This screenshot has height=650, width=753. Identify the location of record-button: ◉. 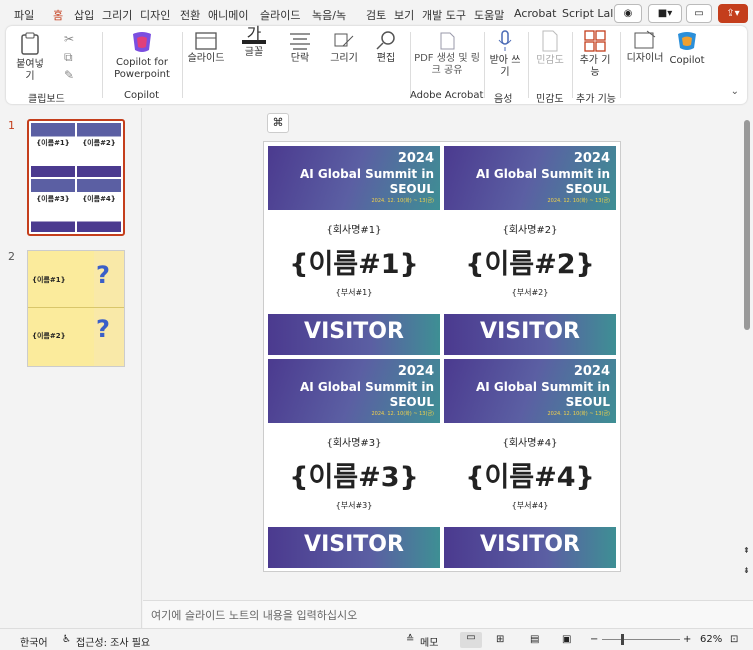
(628, 13).